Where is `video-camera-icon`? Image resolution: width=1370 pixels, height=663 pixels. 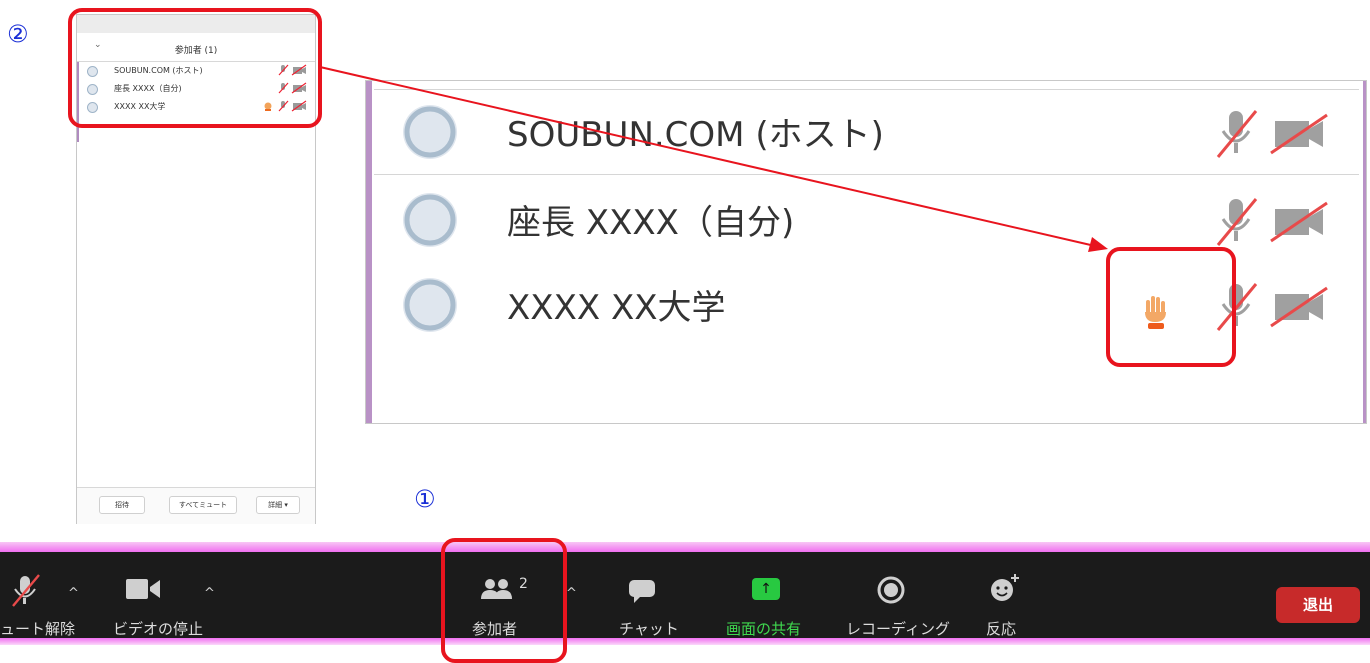 video-camera-icon is located at coordinates (143, 589).